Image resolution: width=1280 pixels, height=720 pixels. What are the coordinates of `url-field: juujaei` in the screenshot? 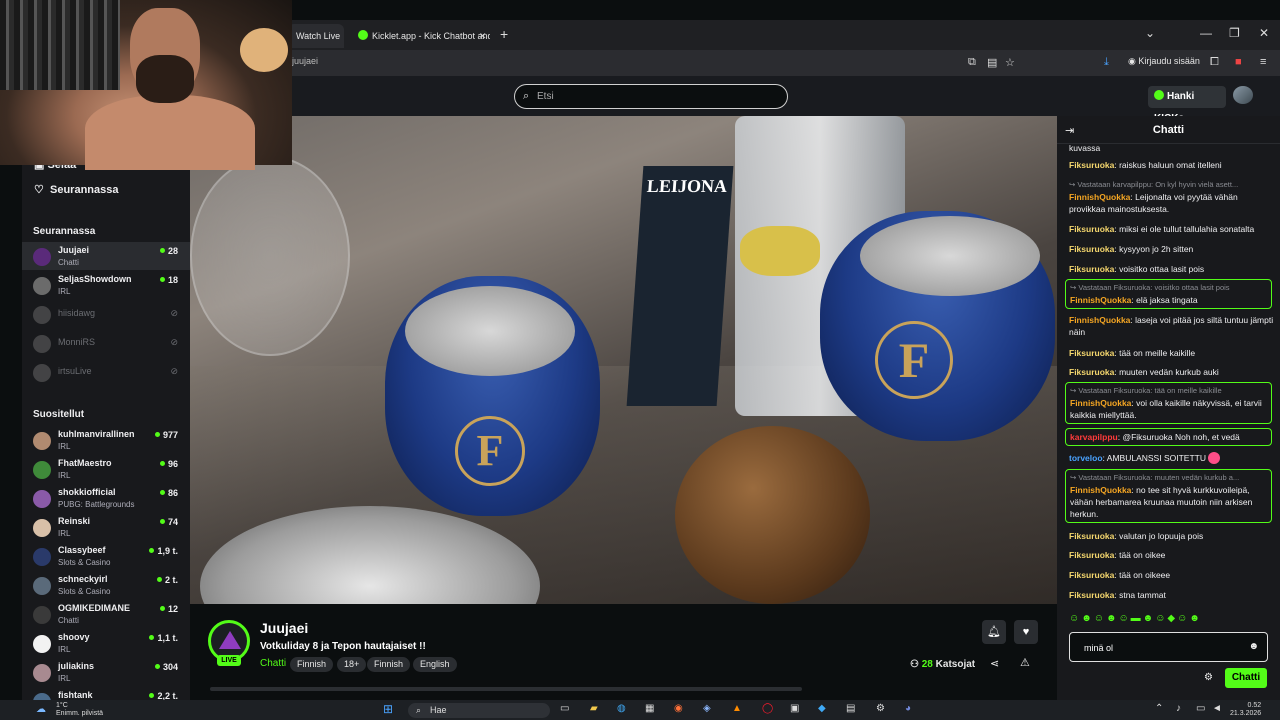 It's located at (305, 61).